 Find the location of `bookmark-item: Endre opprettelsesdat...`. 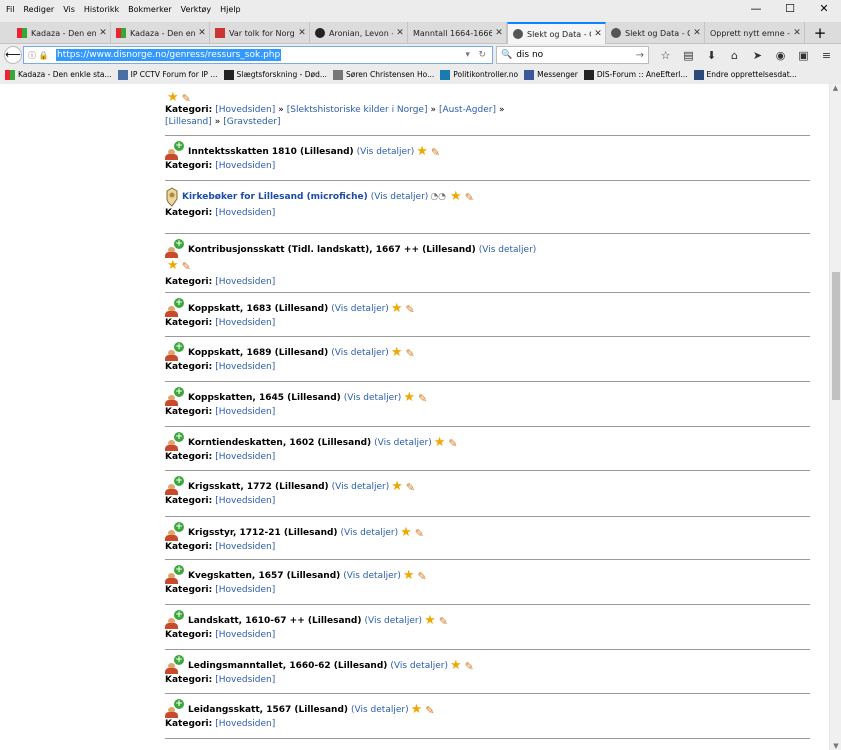

bookmark-item: Endre opprettelsesdat... is located at coordinates (745, 74).